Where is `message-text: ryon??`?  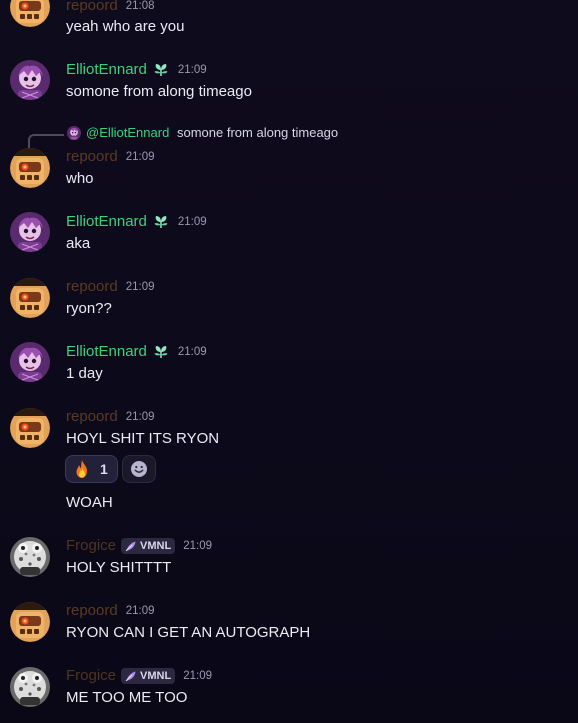
message-text: ryon?? is located at coordinates (89, 308).